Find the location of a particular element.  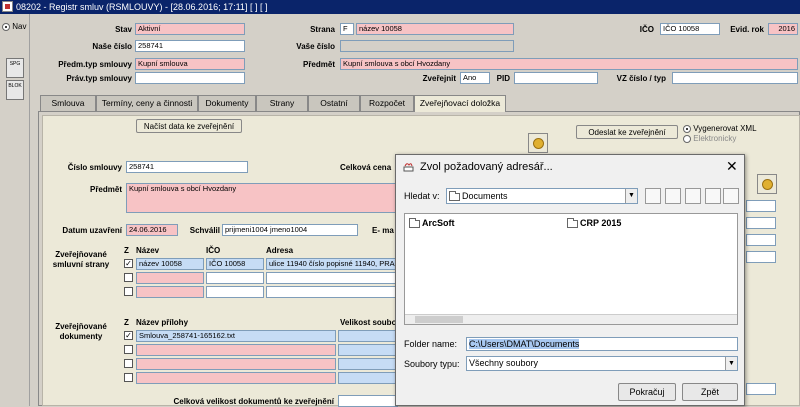

folder-name-input: C:\Users\DMAT\Documents is located at coordinates (602, 344).